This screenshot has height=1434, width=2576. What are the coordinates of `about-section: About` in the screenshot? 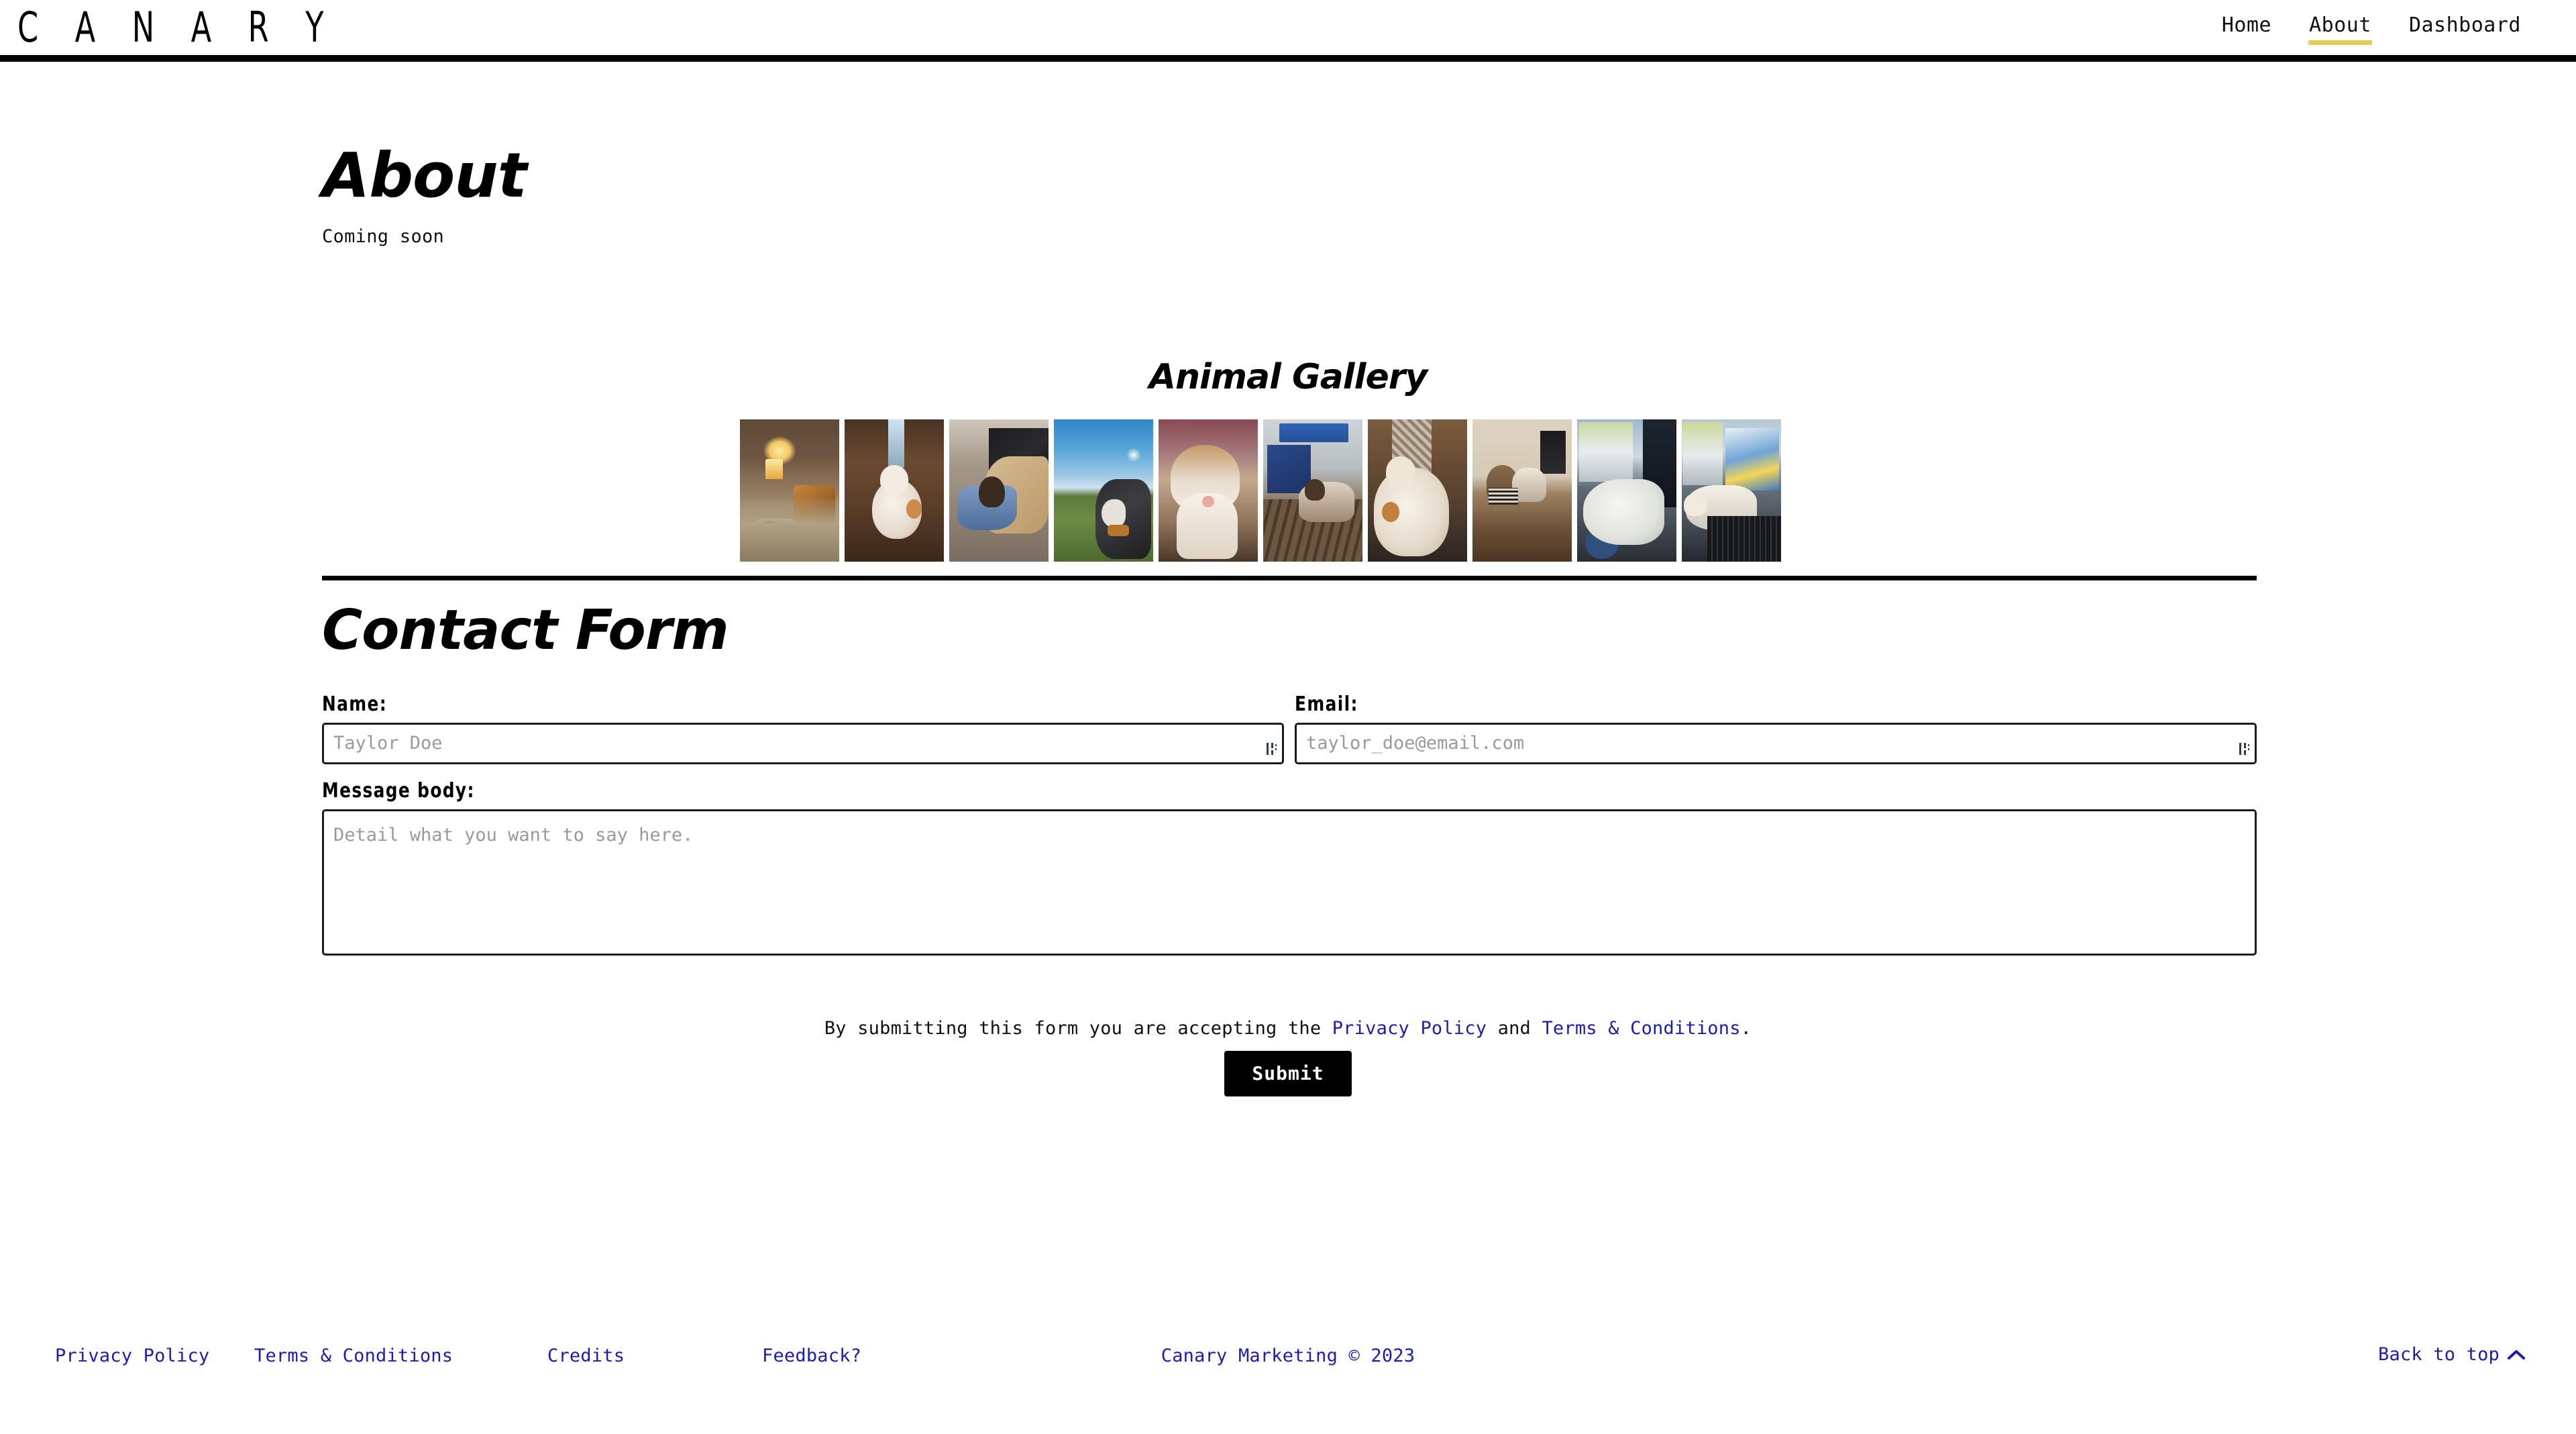 It's located at (424, 175).